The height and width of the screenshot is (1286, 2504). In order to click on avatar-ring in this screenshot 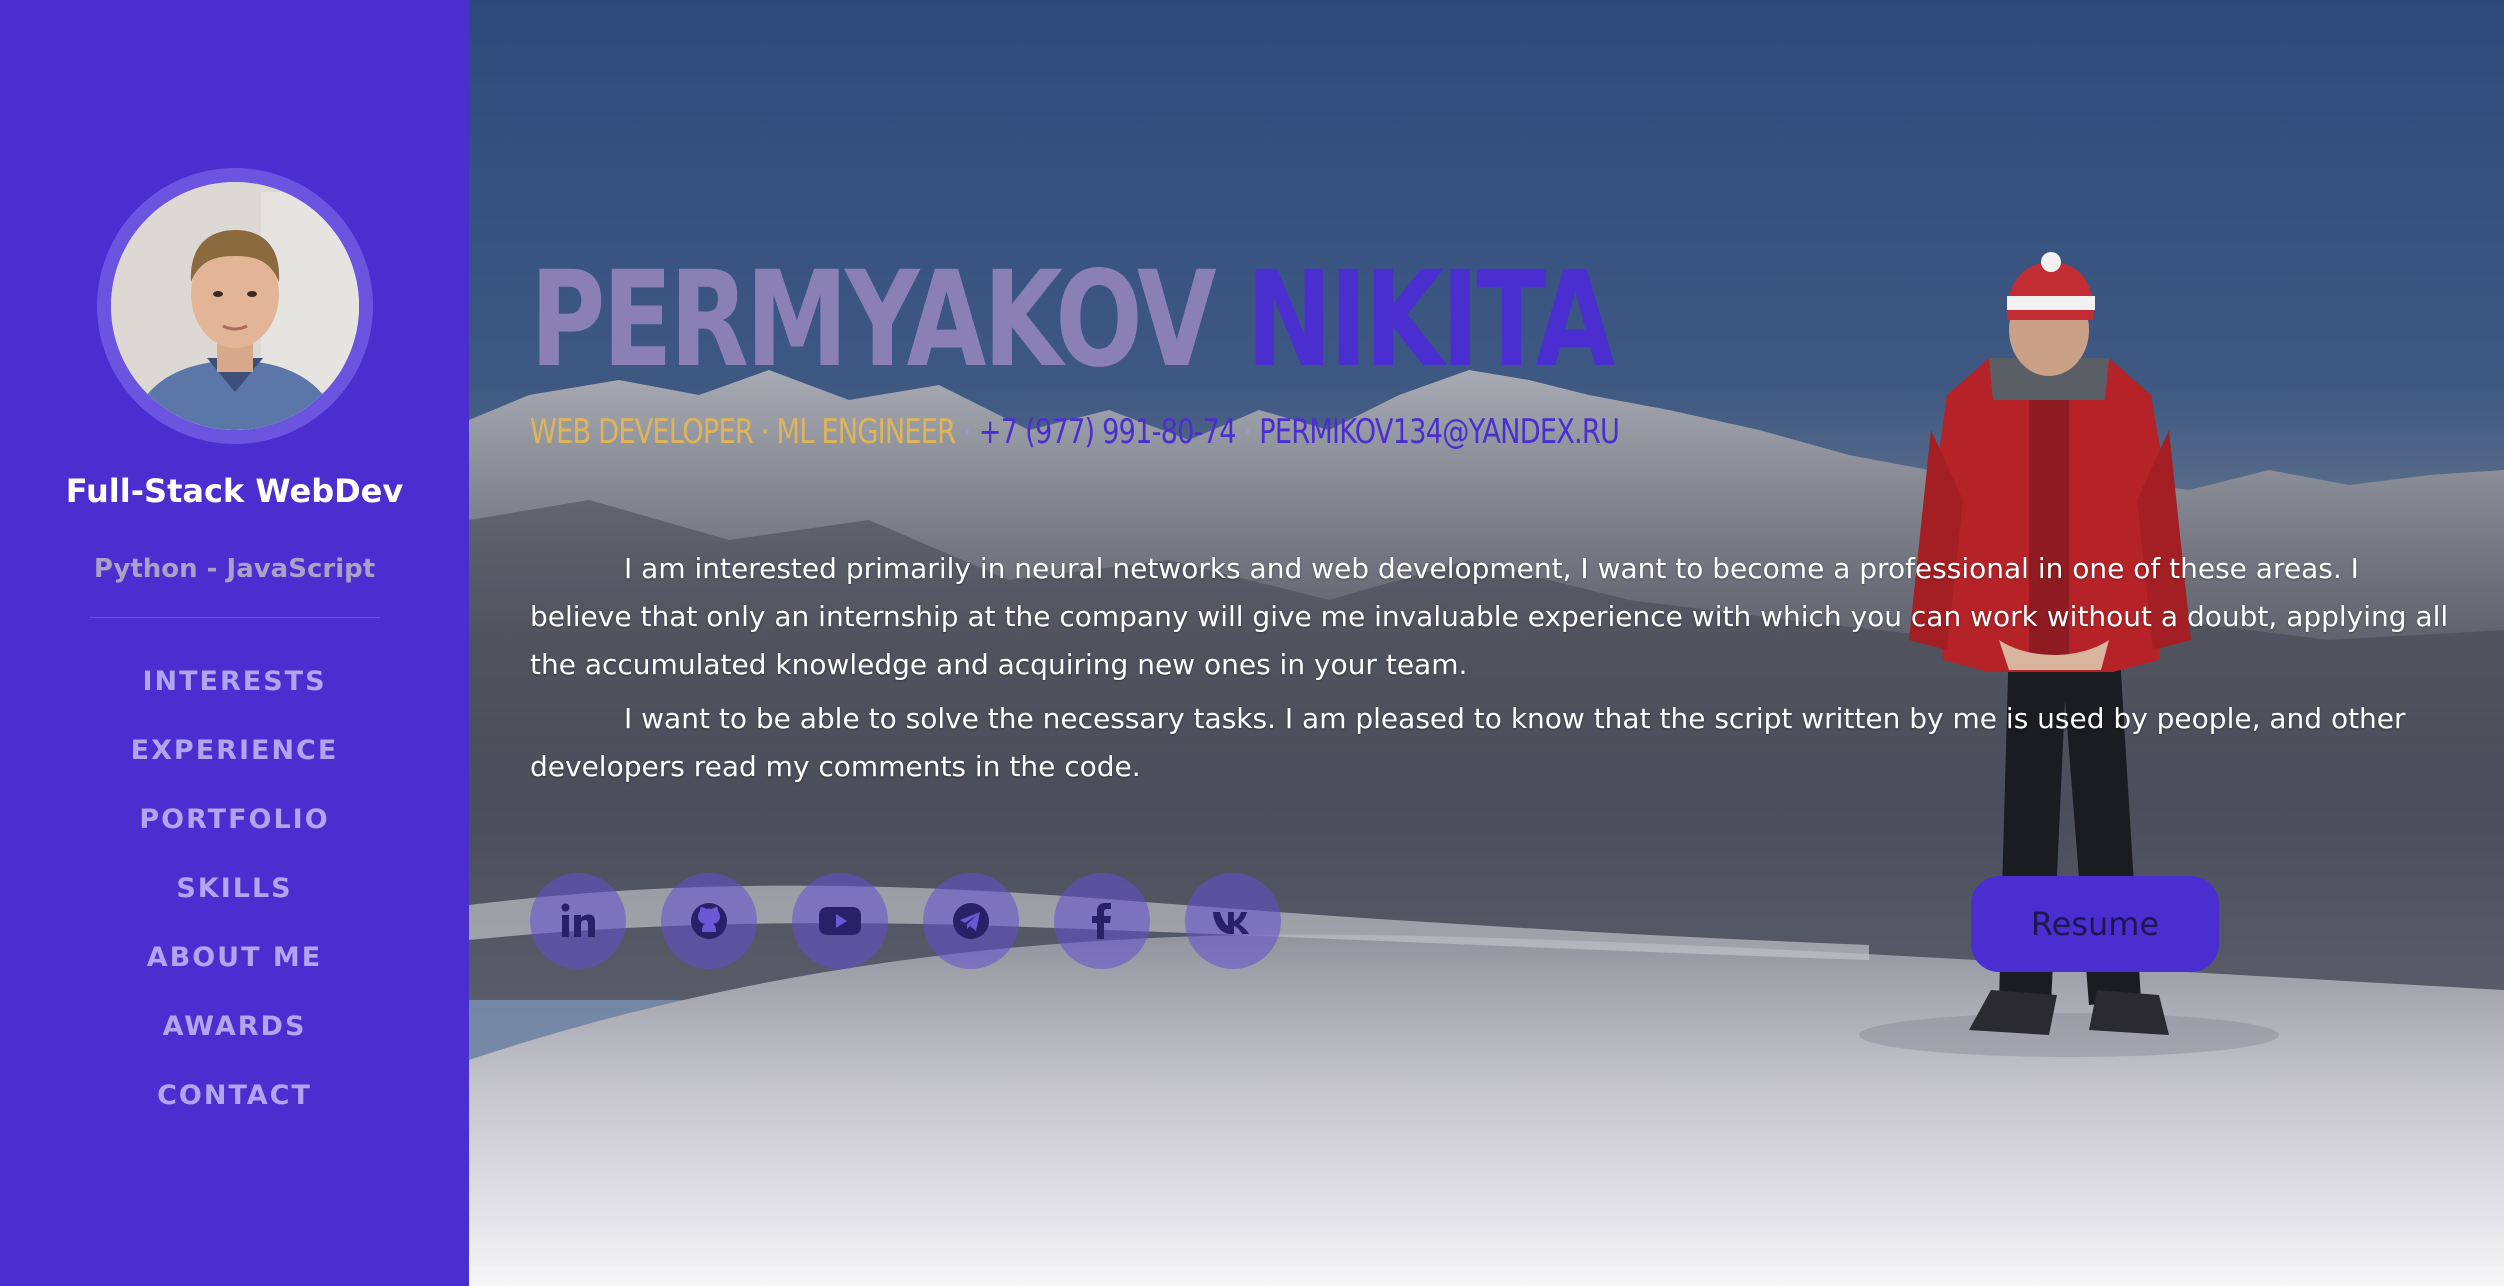, I will do `click(235, 306)`.